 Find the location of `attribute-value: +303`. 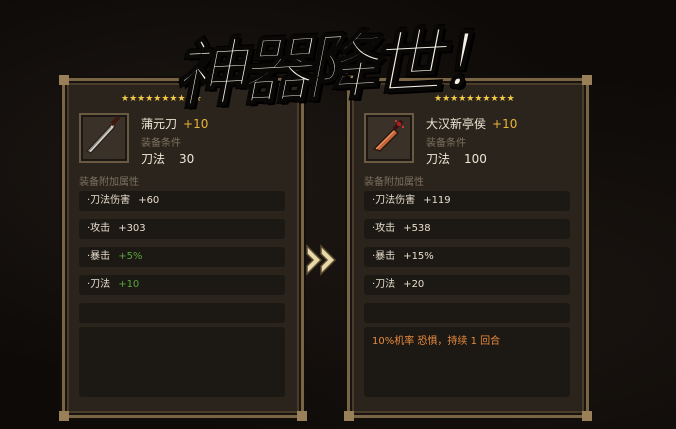

attribute-value: +303 is located at coordinates (132, 228).